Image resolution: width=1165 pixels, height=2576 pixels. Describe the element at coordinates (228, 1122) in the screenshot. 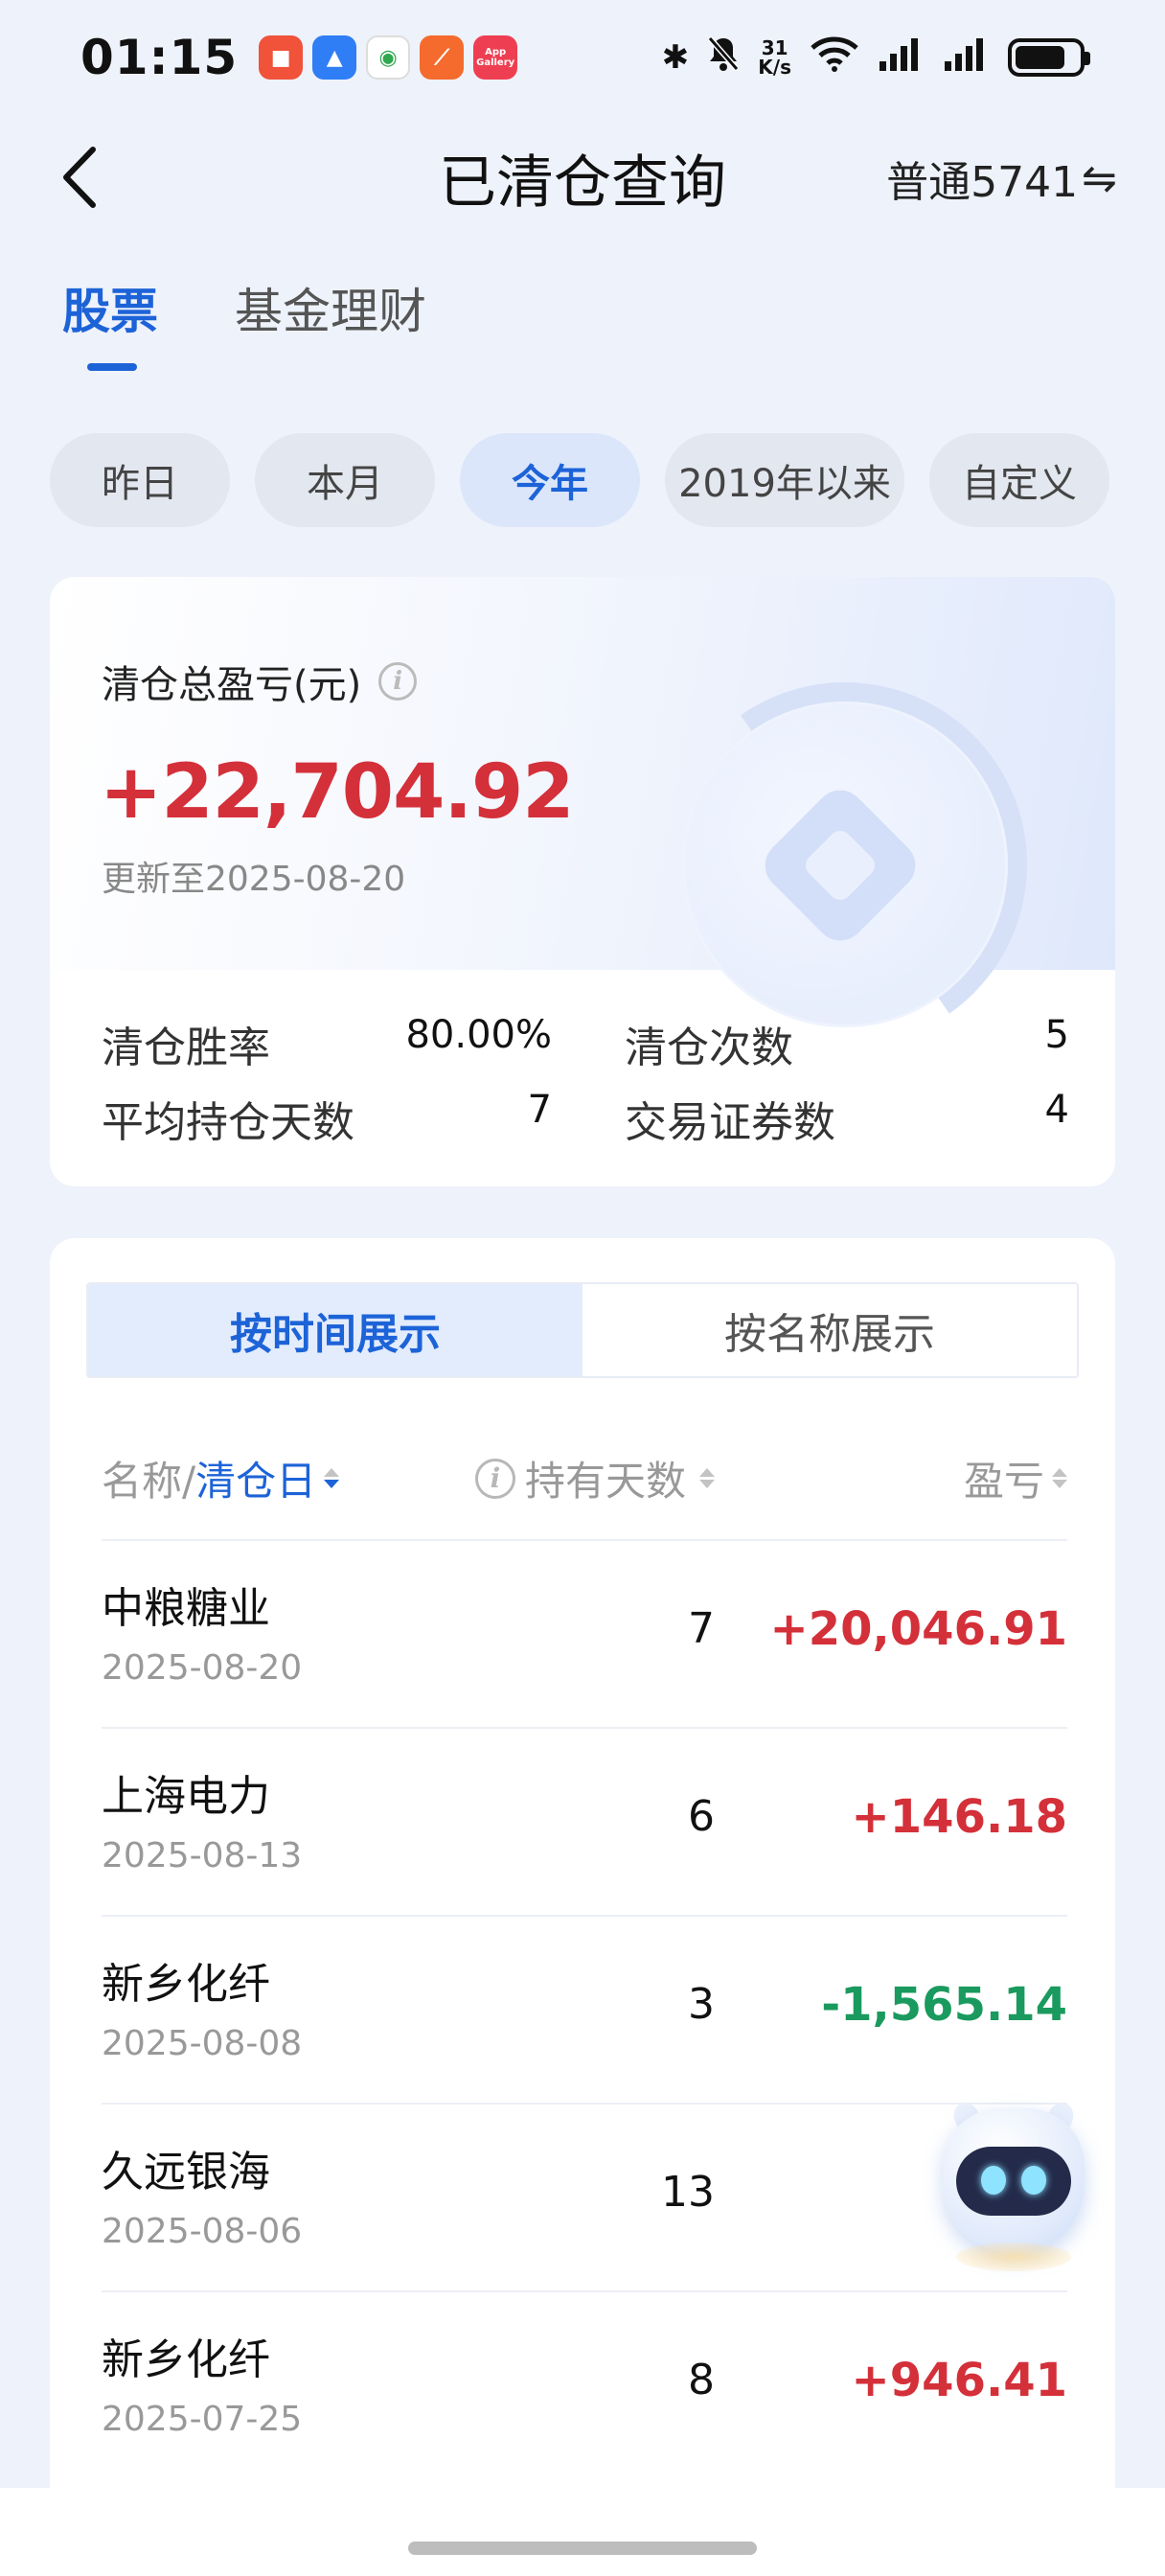

I see `stat-label: 平均持仓天数` at that location.